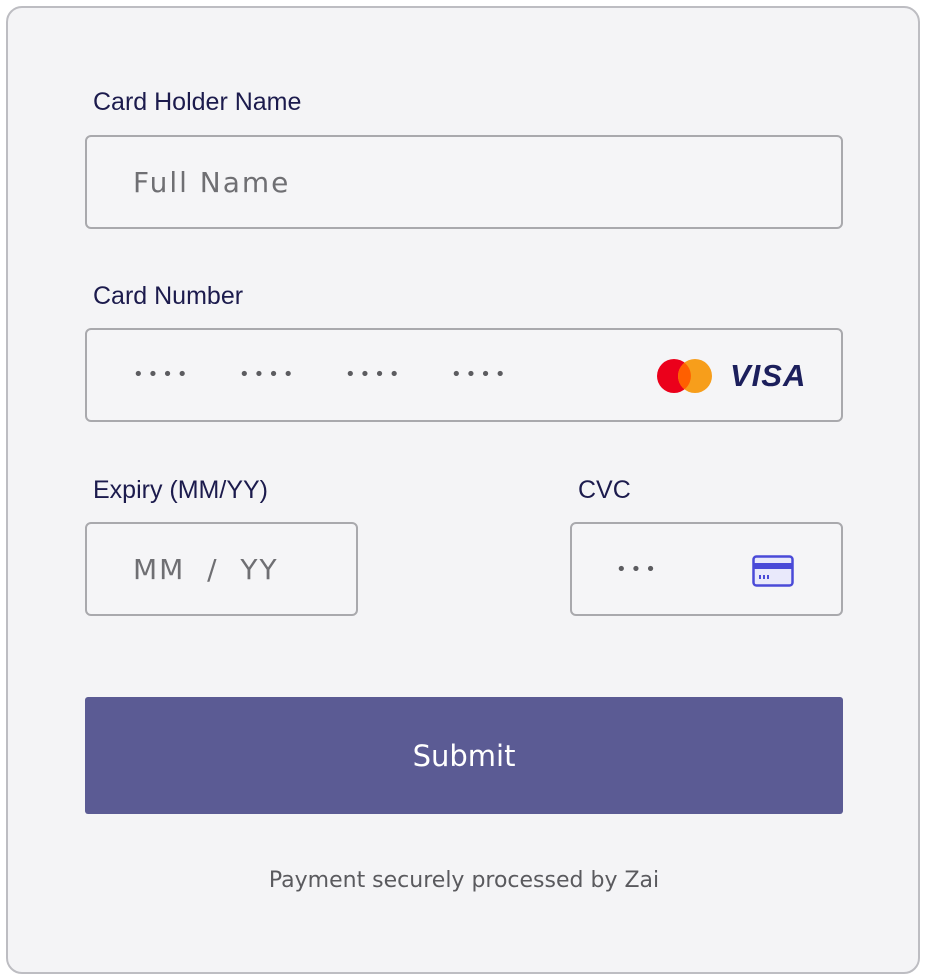  I want to click on expiry-input, so click(221, 569).